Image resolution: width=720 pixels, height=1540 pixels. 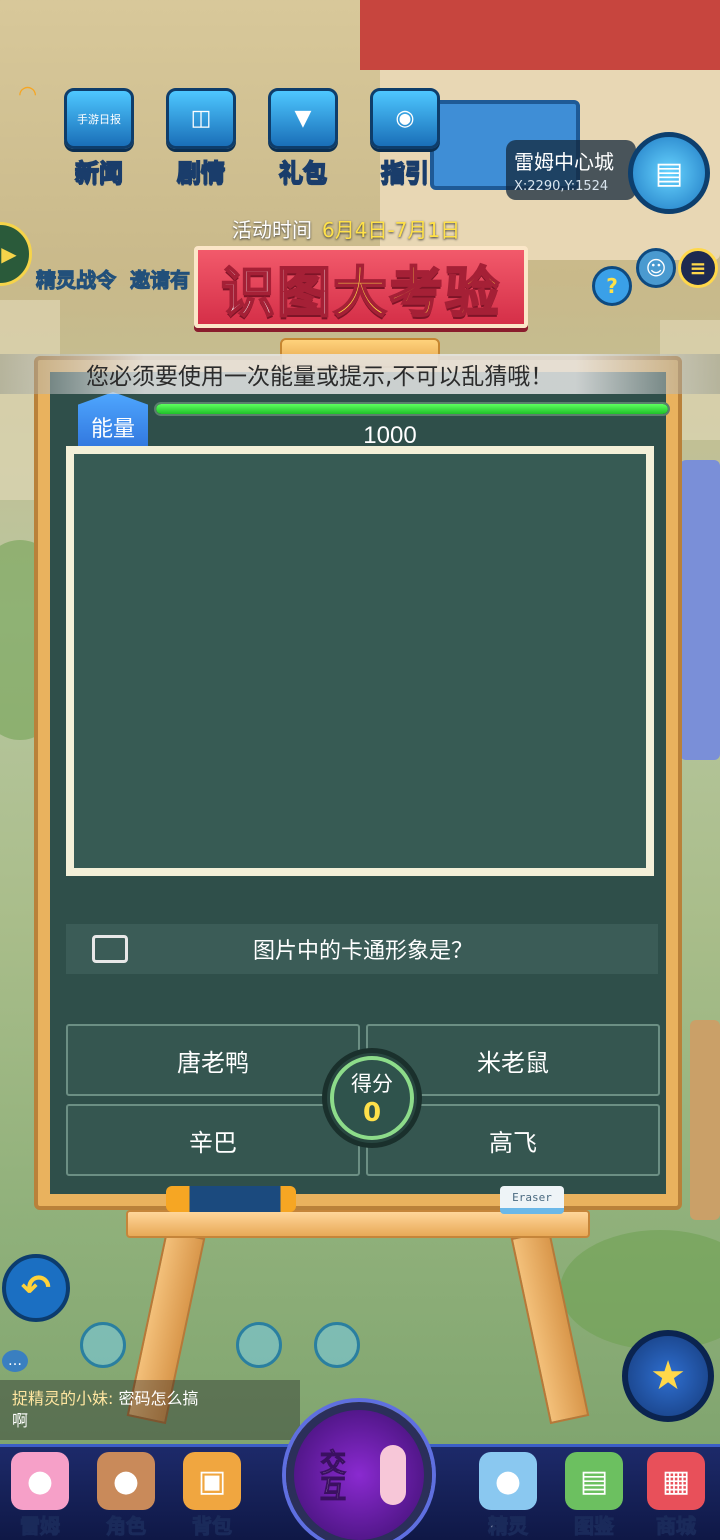 I want to click on nav-role: ● 角色, so click(x=126, y=1496).